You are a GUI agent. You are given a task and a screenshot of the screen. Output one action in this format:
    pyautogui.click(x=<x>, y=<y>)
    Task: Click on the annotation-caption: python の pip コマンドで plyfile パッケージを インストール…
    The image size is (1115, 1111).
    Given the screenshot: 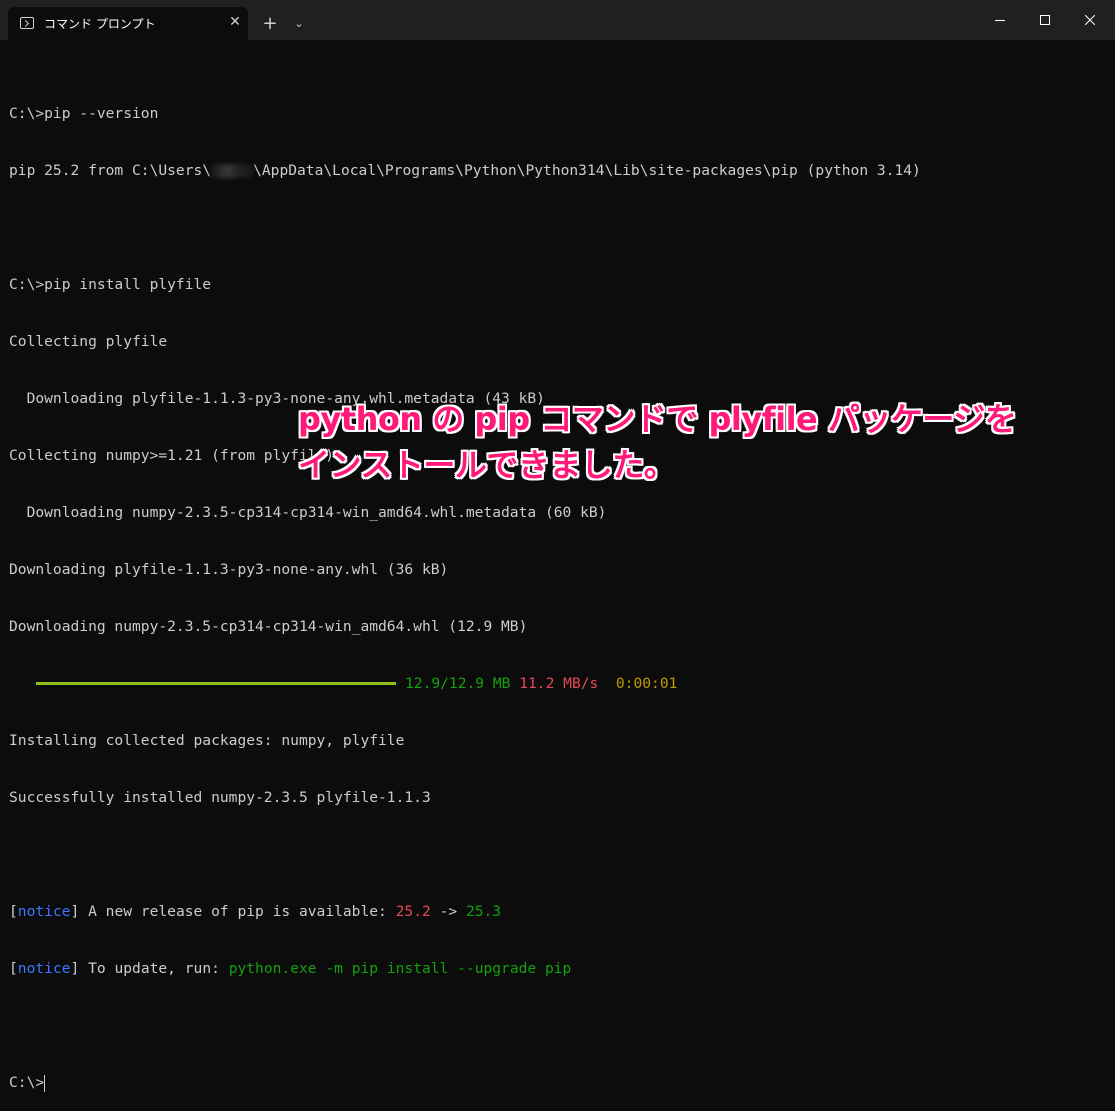 What is the action you would take?
    pyautogui.click(x=657, y=442)
    